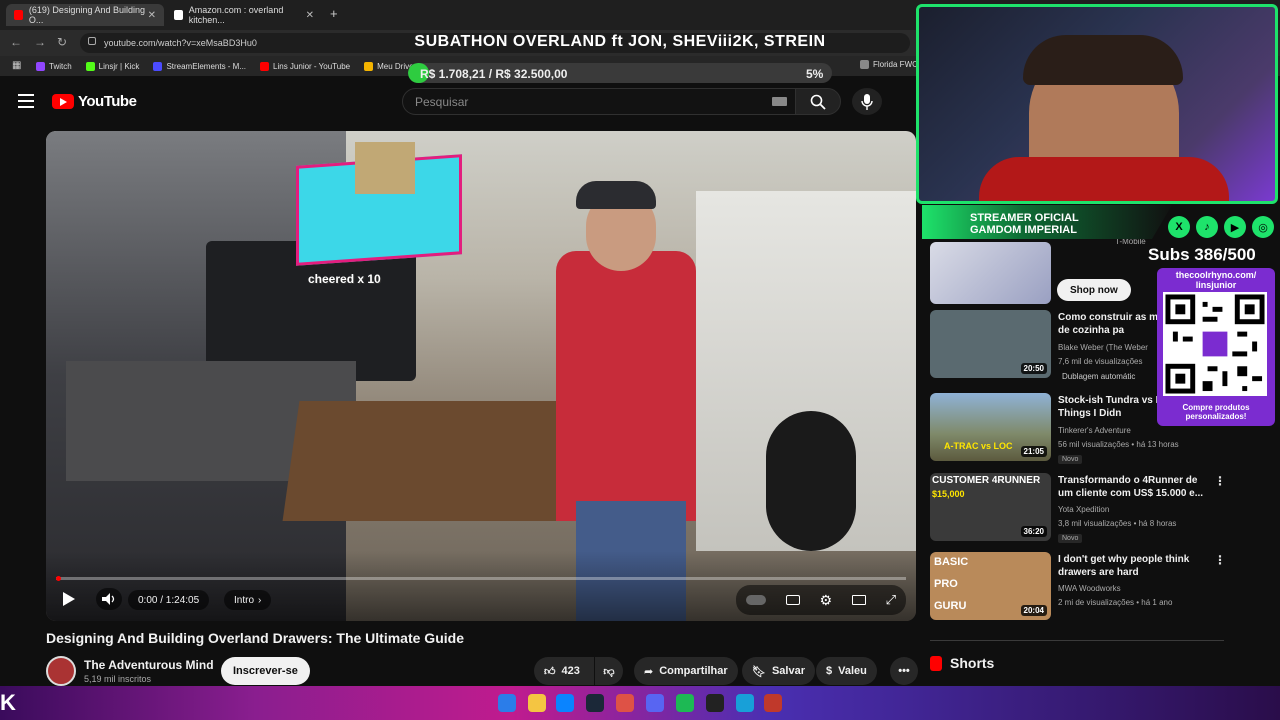 Image resolution: width=1280 pixels, height=720 pixels. What do you see at coordinates (1216, 416) in the screenshot?
I see `qr-caption-line-2: personalizados!` at bounding box center [1216, 416].